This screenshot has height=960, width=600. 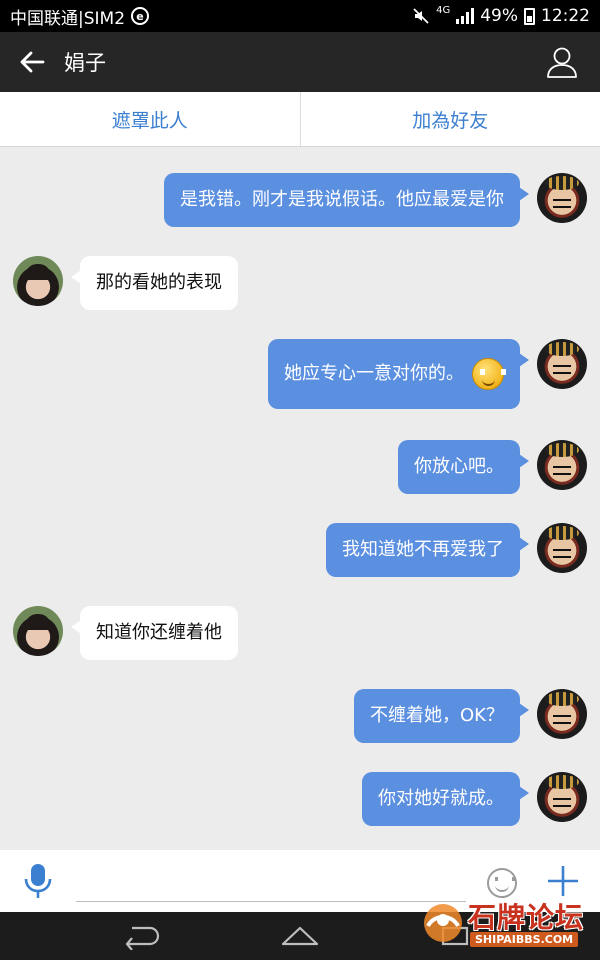 What do you see at coordinates (140, 16) in the screenshot?
I see `browser-notification-icon: e` at bounding box center [140, 16].